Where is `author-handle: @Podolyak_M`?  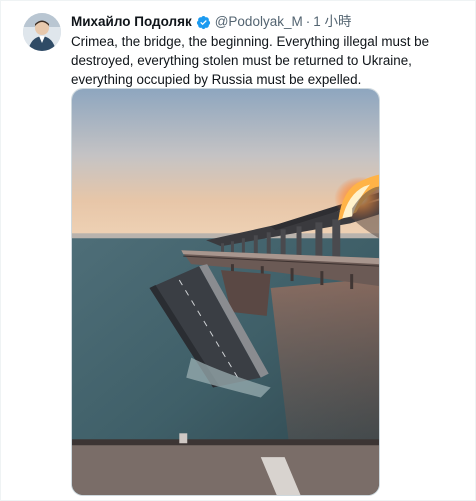
author-handle: @Podolyak_M is located at coordinates (259, 22).